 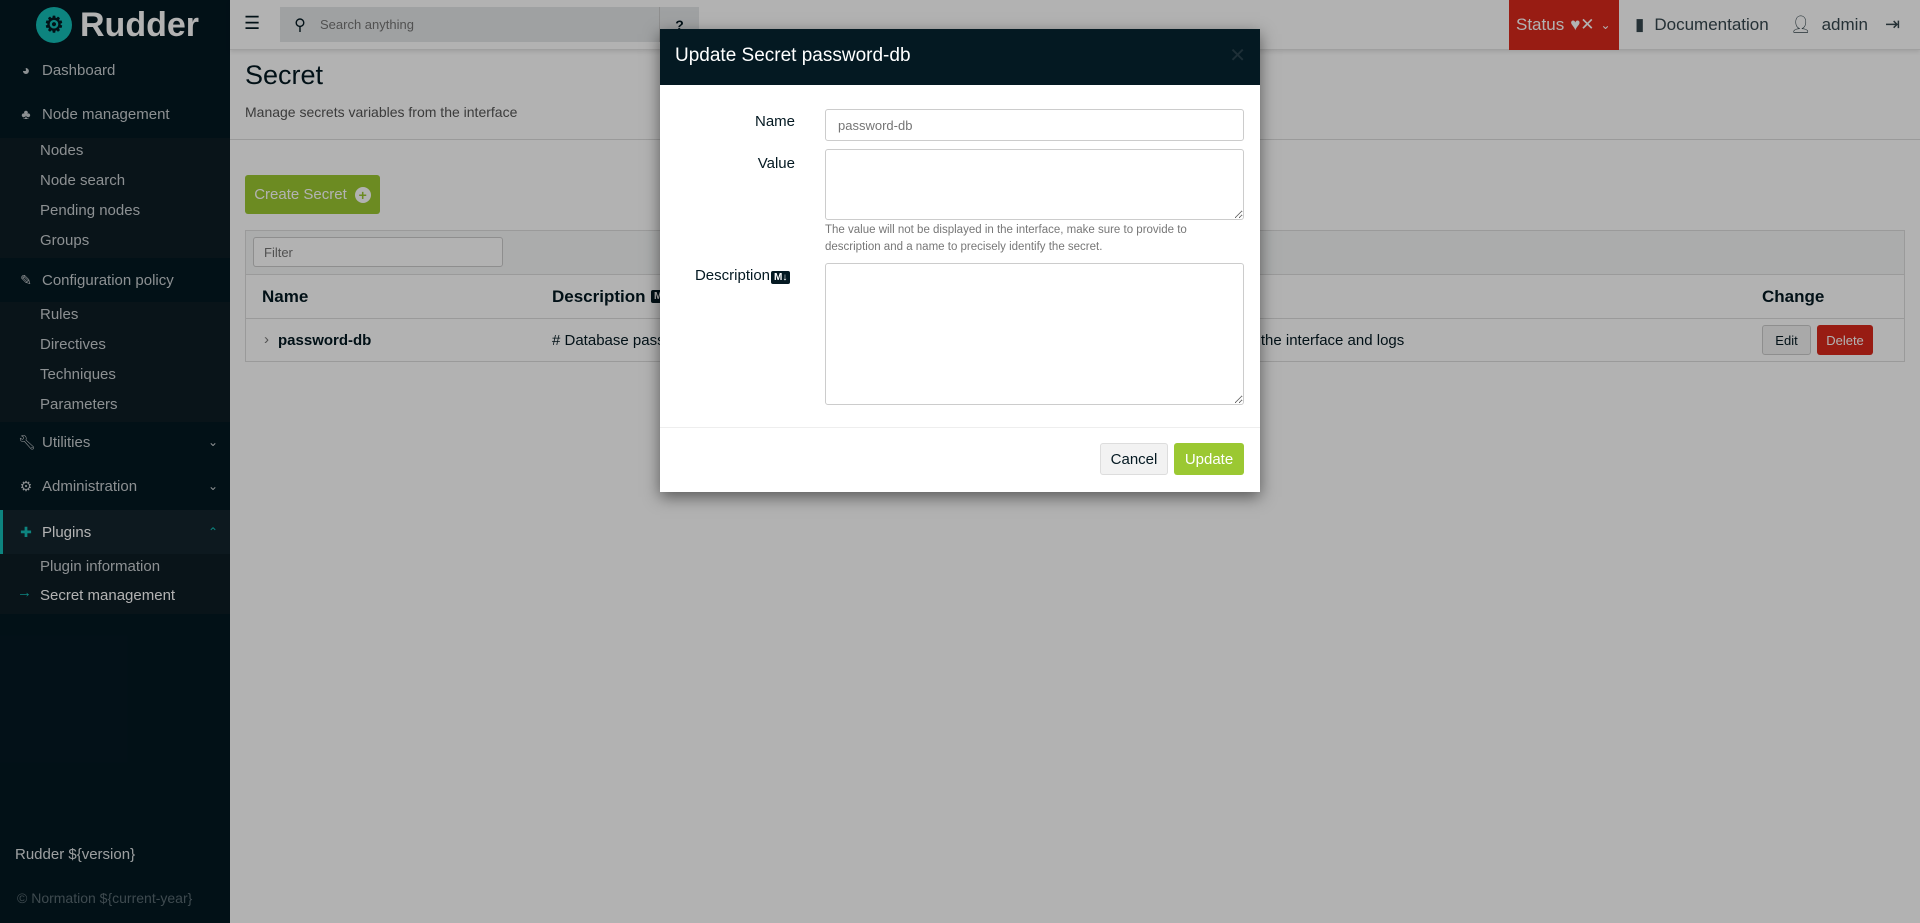 I want to click on value-label: Value, so click(x=776, y=163).